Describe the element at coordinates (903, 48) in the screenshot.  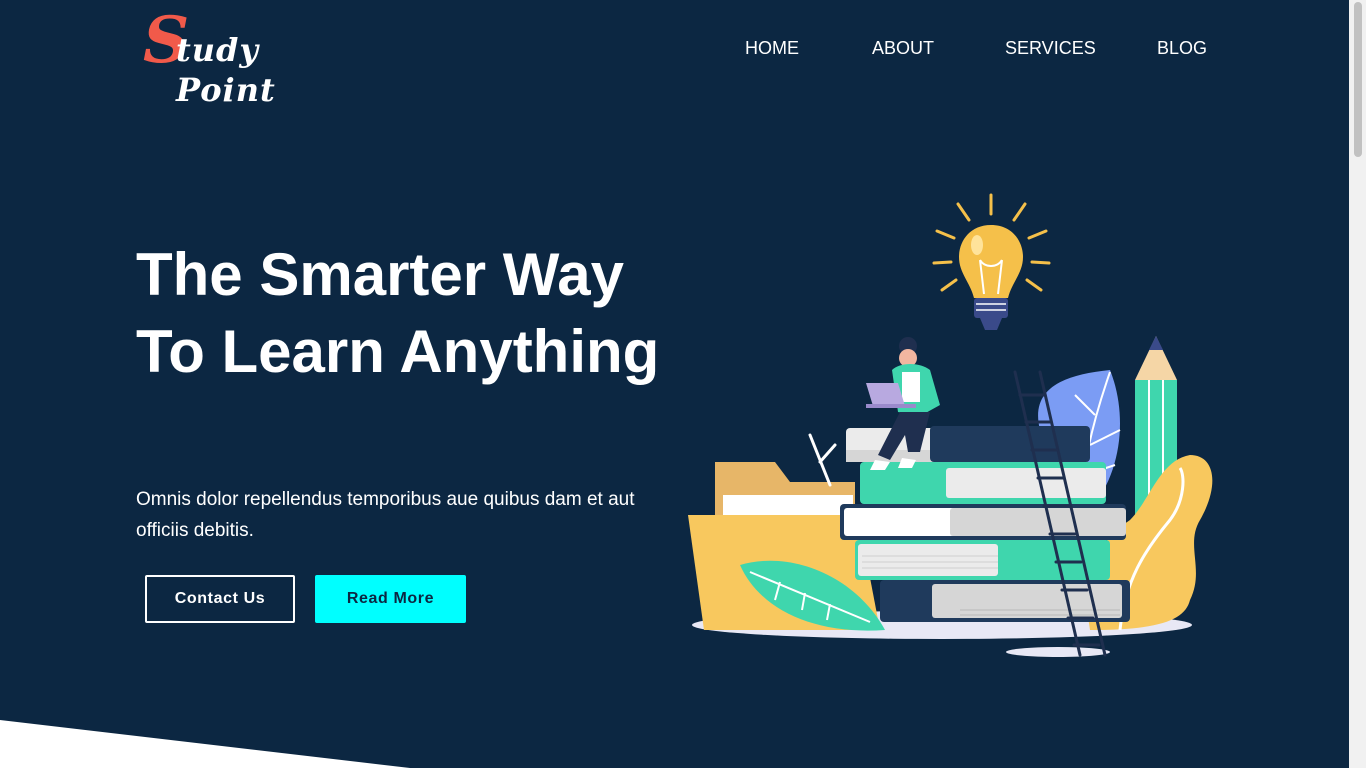
I see `nav-about: ABOUT` at that location.